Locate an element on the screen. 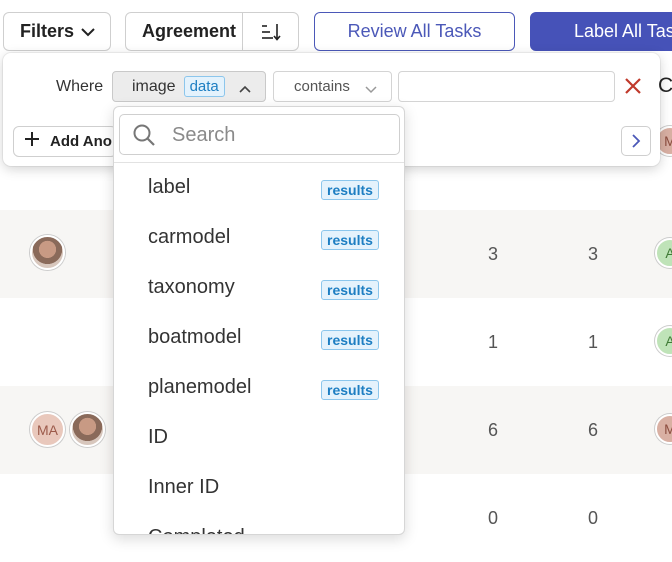 This screenshot has height=562, width=672. option-label: planemodel is located at coordinates (200, 387).